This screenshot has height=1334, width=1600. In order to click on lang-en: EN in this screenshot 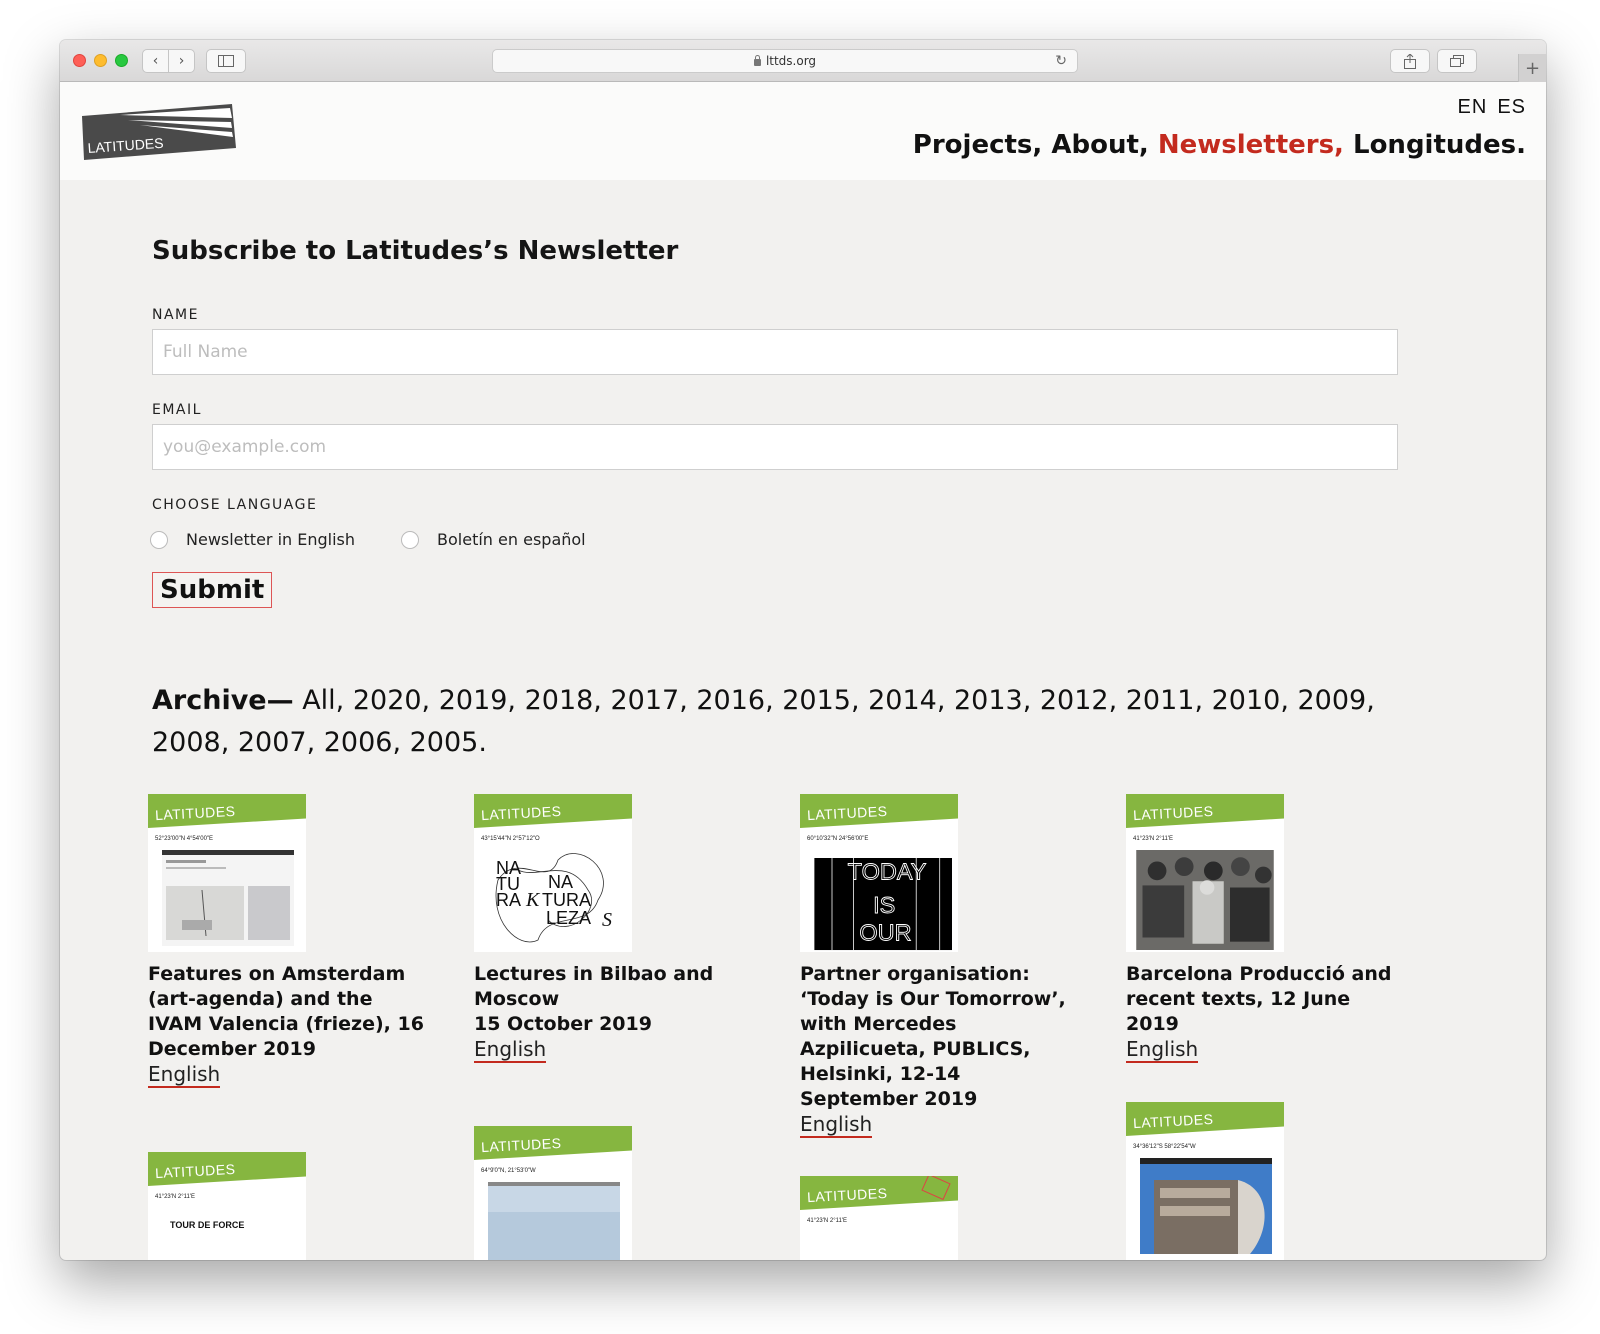, I will do `click(1473, 107)`.